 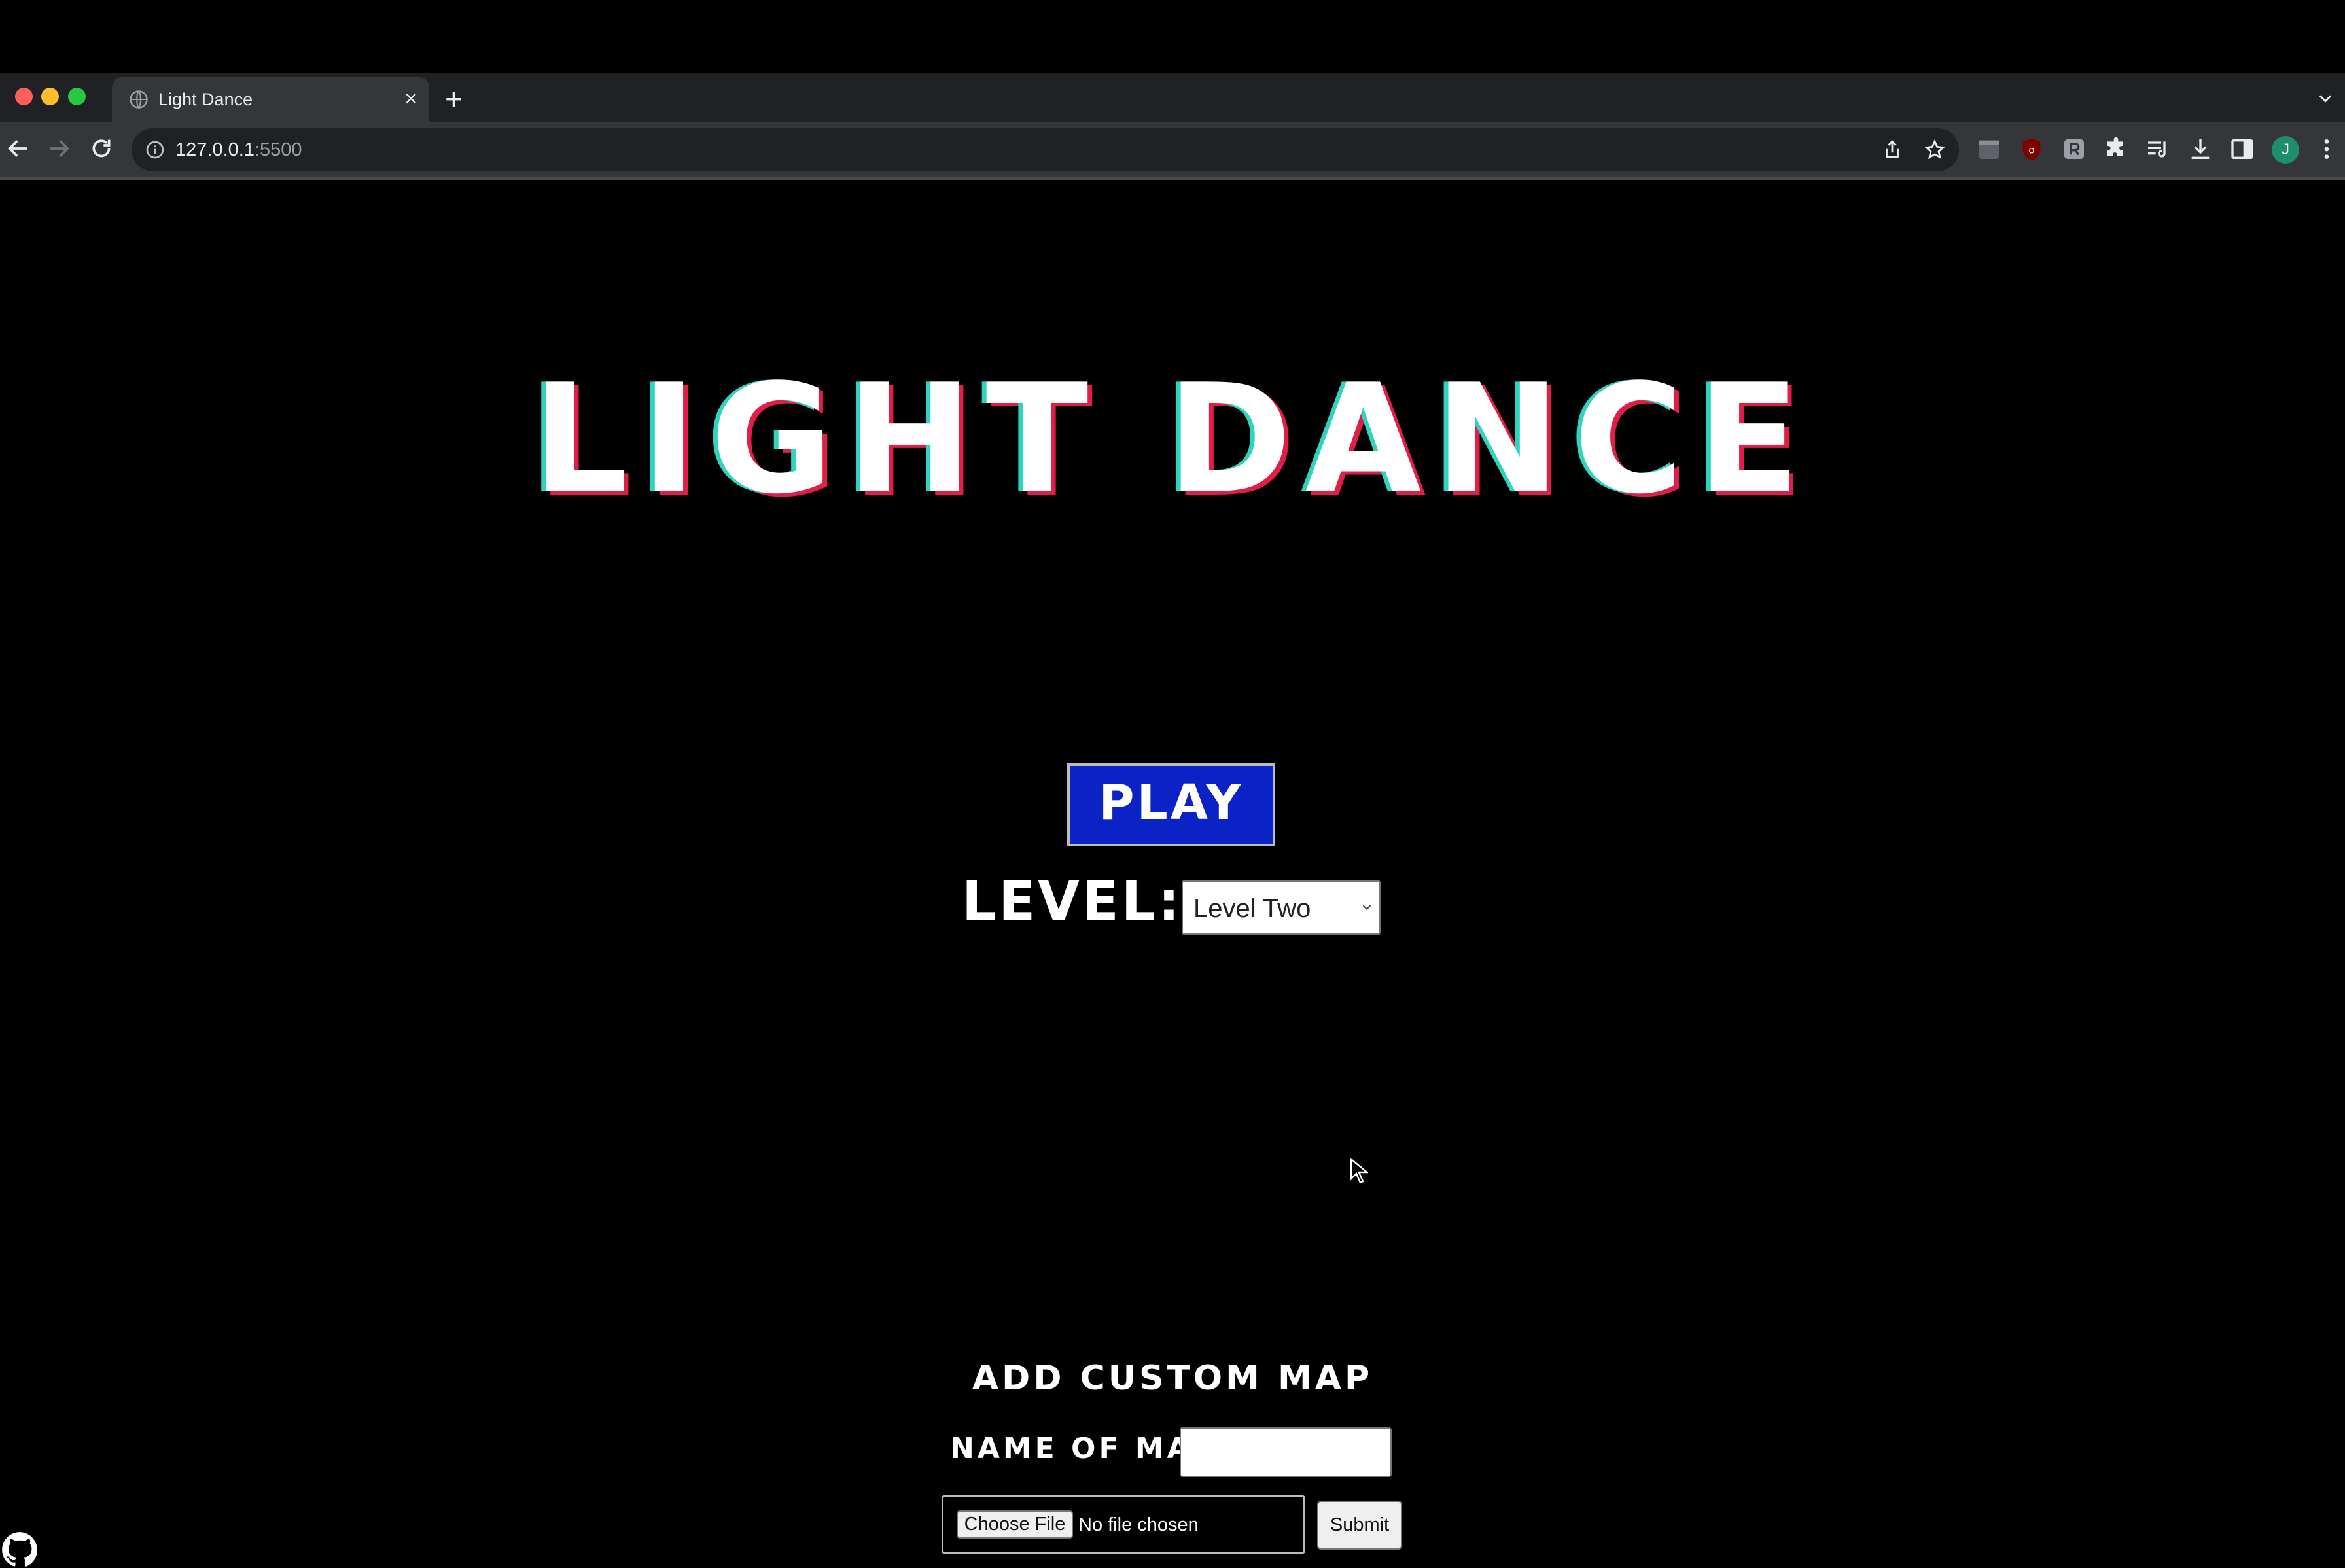 I want to click on address-bar: 127.0.0.1:5500, so click(x=1045, y=149).